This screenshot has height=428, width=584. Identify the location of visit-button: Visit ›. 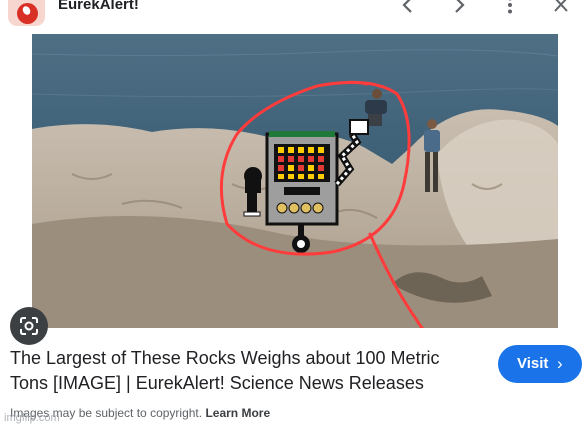
(540, 364).